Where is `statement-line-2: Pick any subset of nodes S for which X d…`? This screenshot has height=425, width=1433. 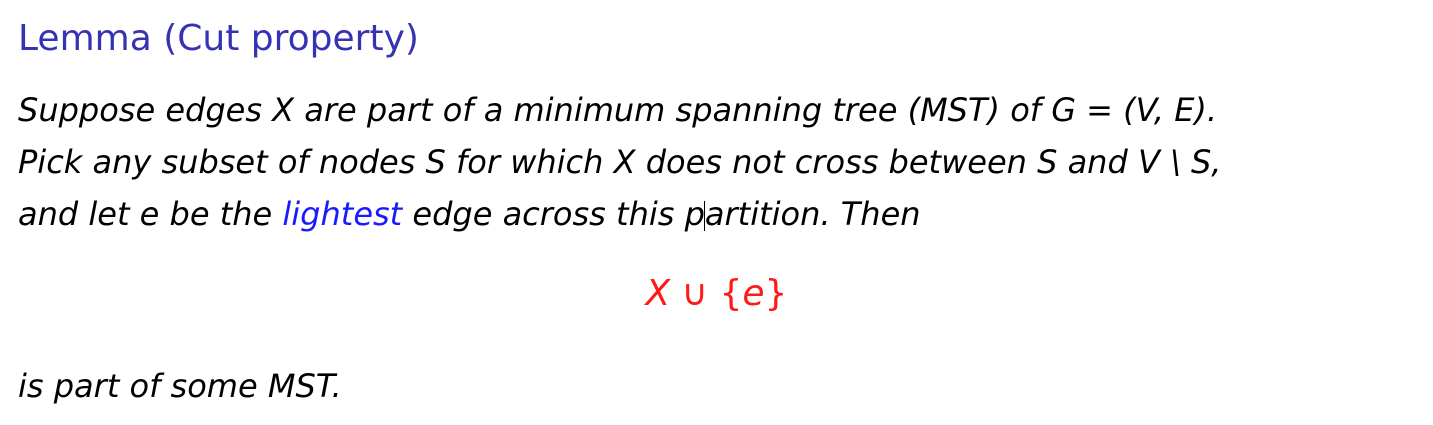
statement-line-2: Pick any subset of nodes S for which X d… is located at coordinates (620, 162).